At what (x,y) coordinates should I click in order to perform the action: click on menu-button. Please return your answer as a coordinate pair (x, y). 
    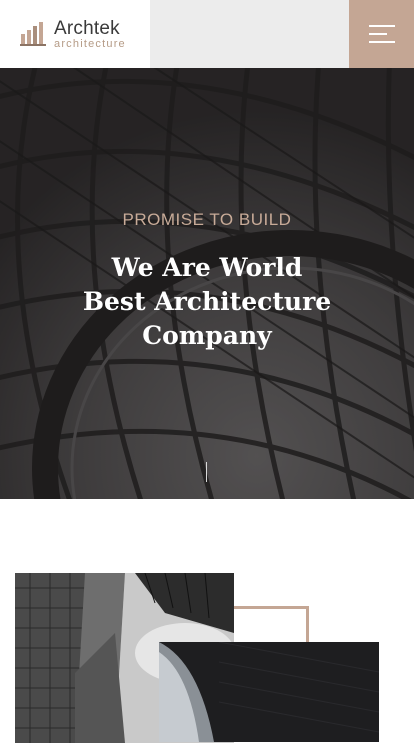
    Looking at the image, I should click on (381, 34).